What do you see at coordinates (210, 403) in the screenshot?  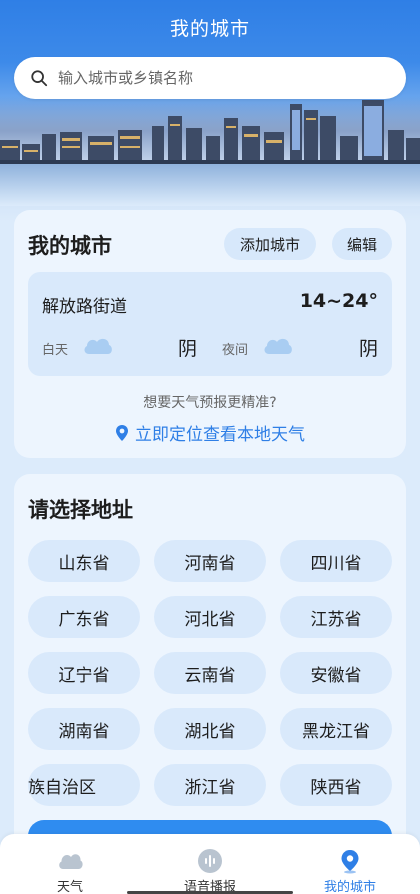 I see `accuracy-hint: 想要天气预报更精准?` at bounding box center [210, 403].